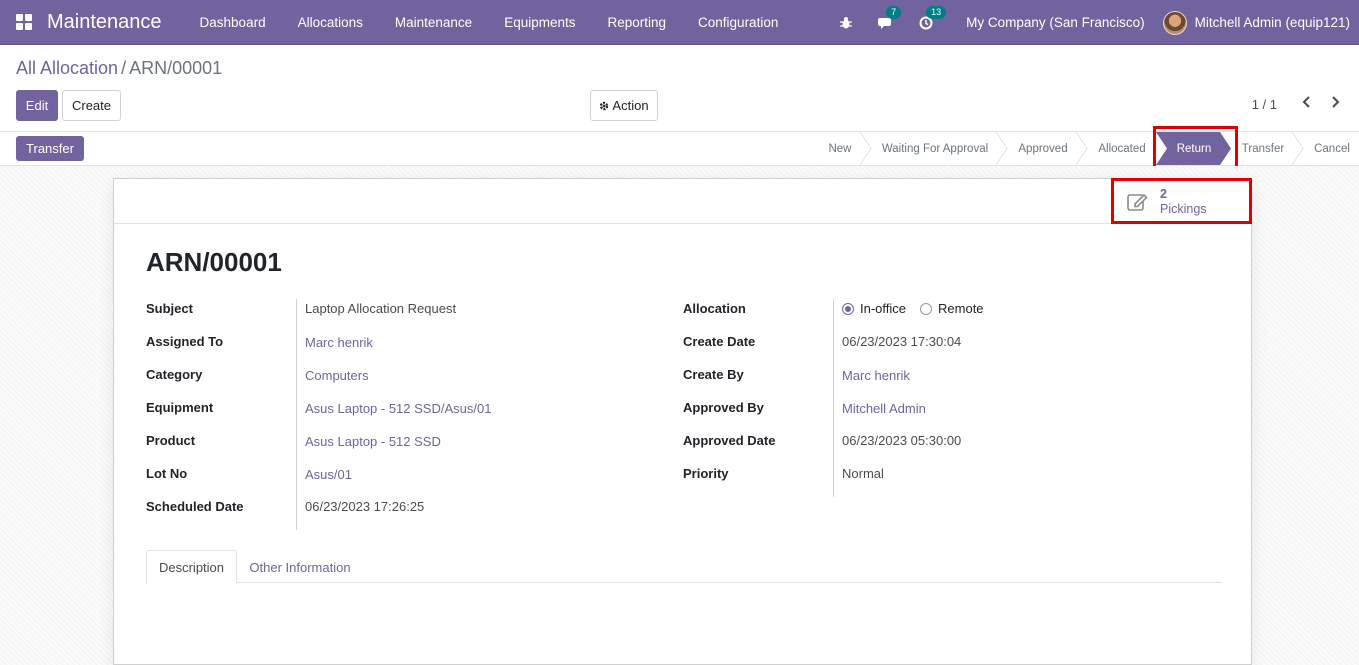 Image resolution: width=1359 pixels, height=665 pixels. I want to click on messages-icon: 7, so click(889, 18).